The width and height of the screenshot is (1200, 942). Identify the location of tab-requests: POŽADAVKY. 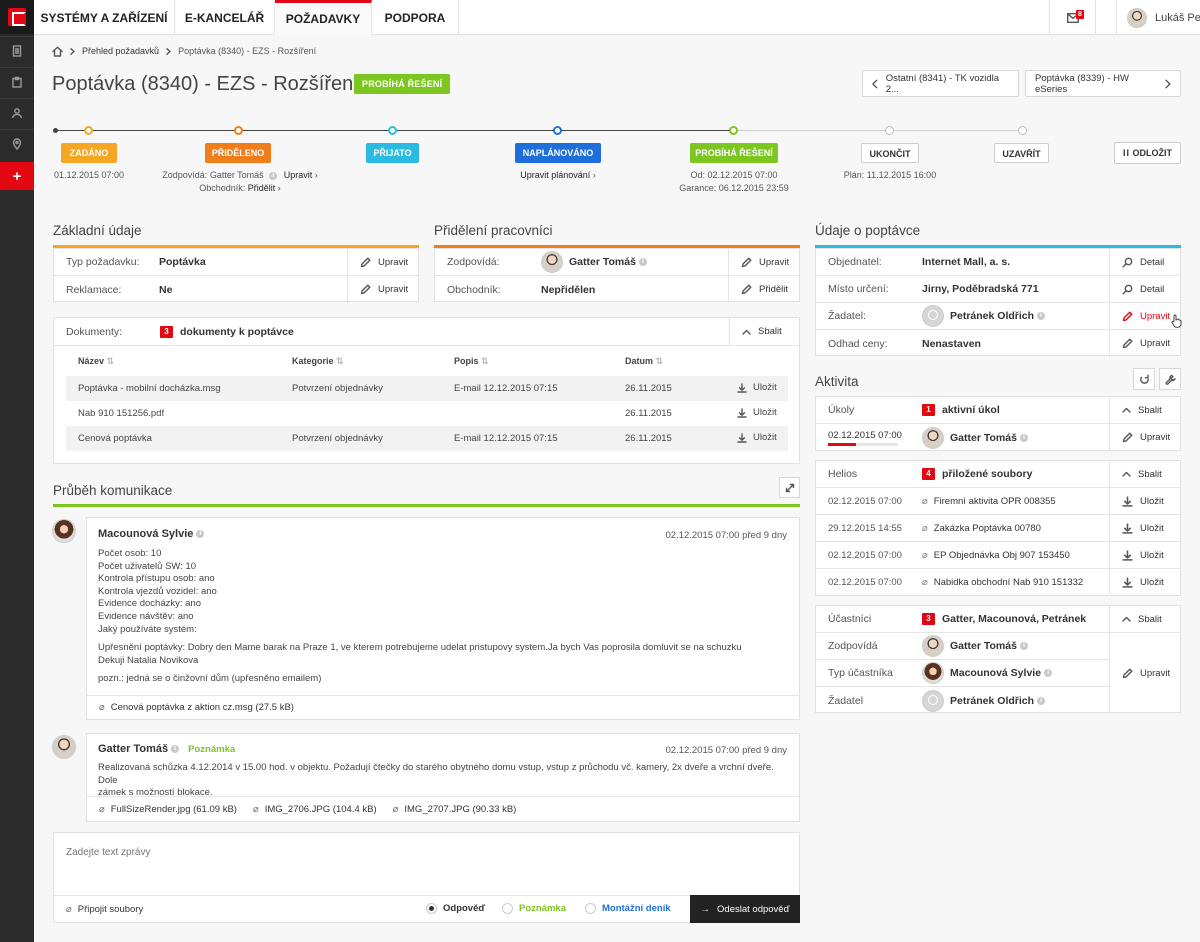
(323, 17).